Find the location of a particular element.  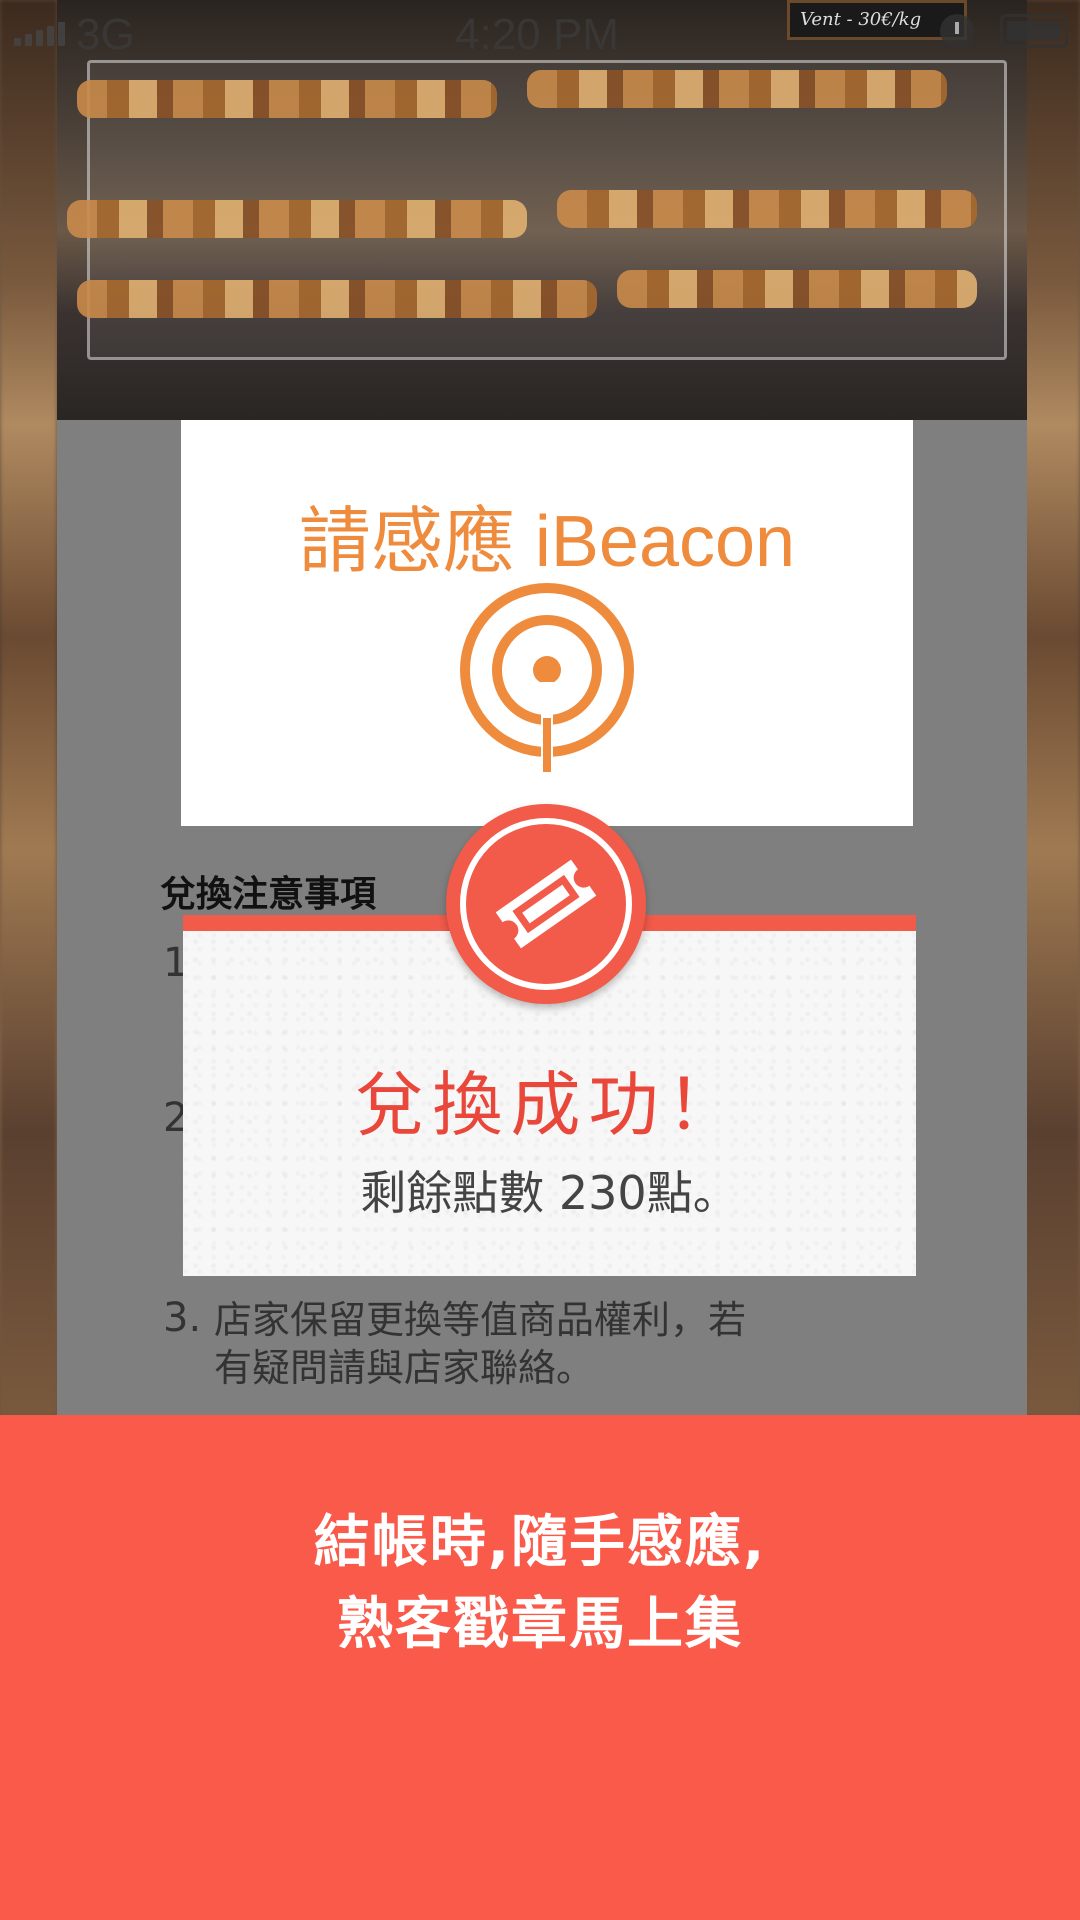

note-text: 店家保留更換等值商品權利，若有疑問請與店家聯絡。 is located at coordinates (480, 1344).